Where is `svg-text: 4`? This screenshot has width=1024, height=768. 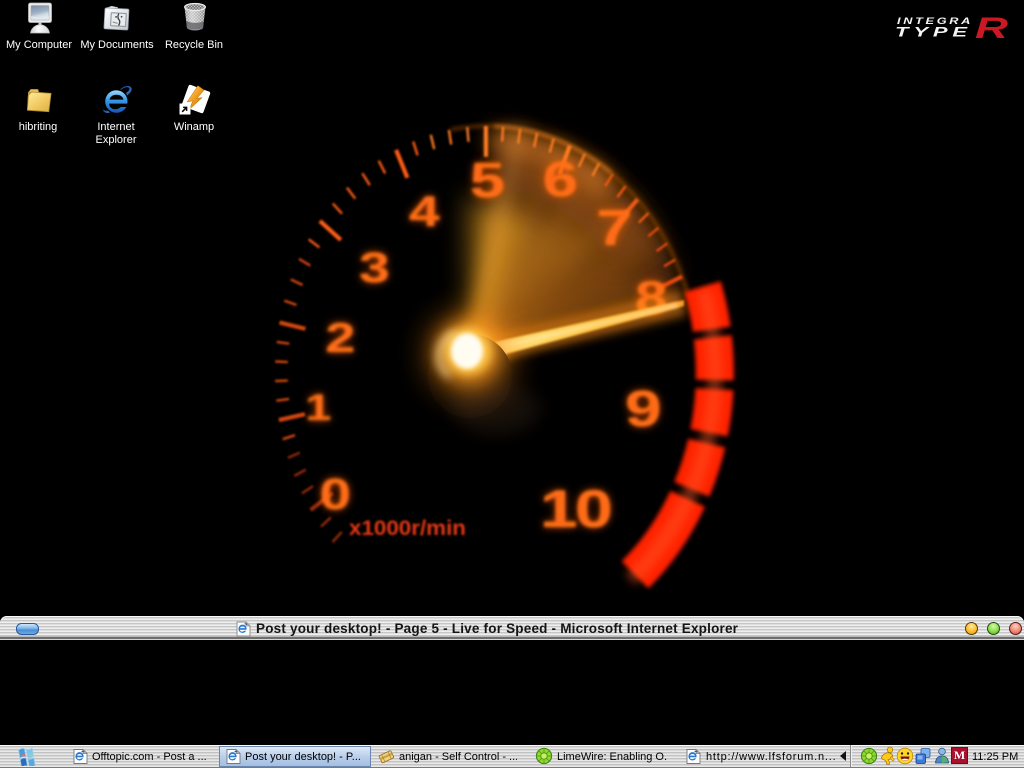
svg-text: 4 is located at coordinates (424, 212).